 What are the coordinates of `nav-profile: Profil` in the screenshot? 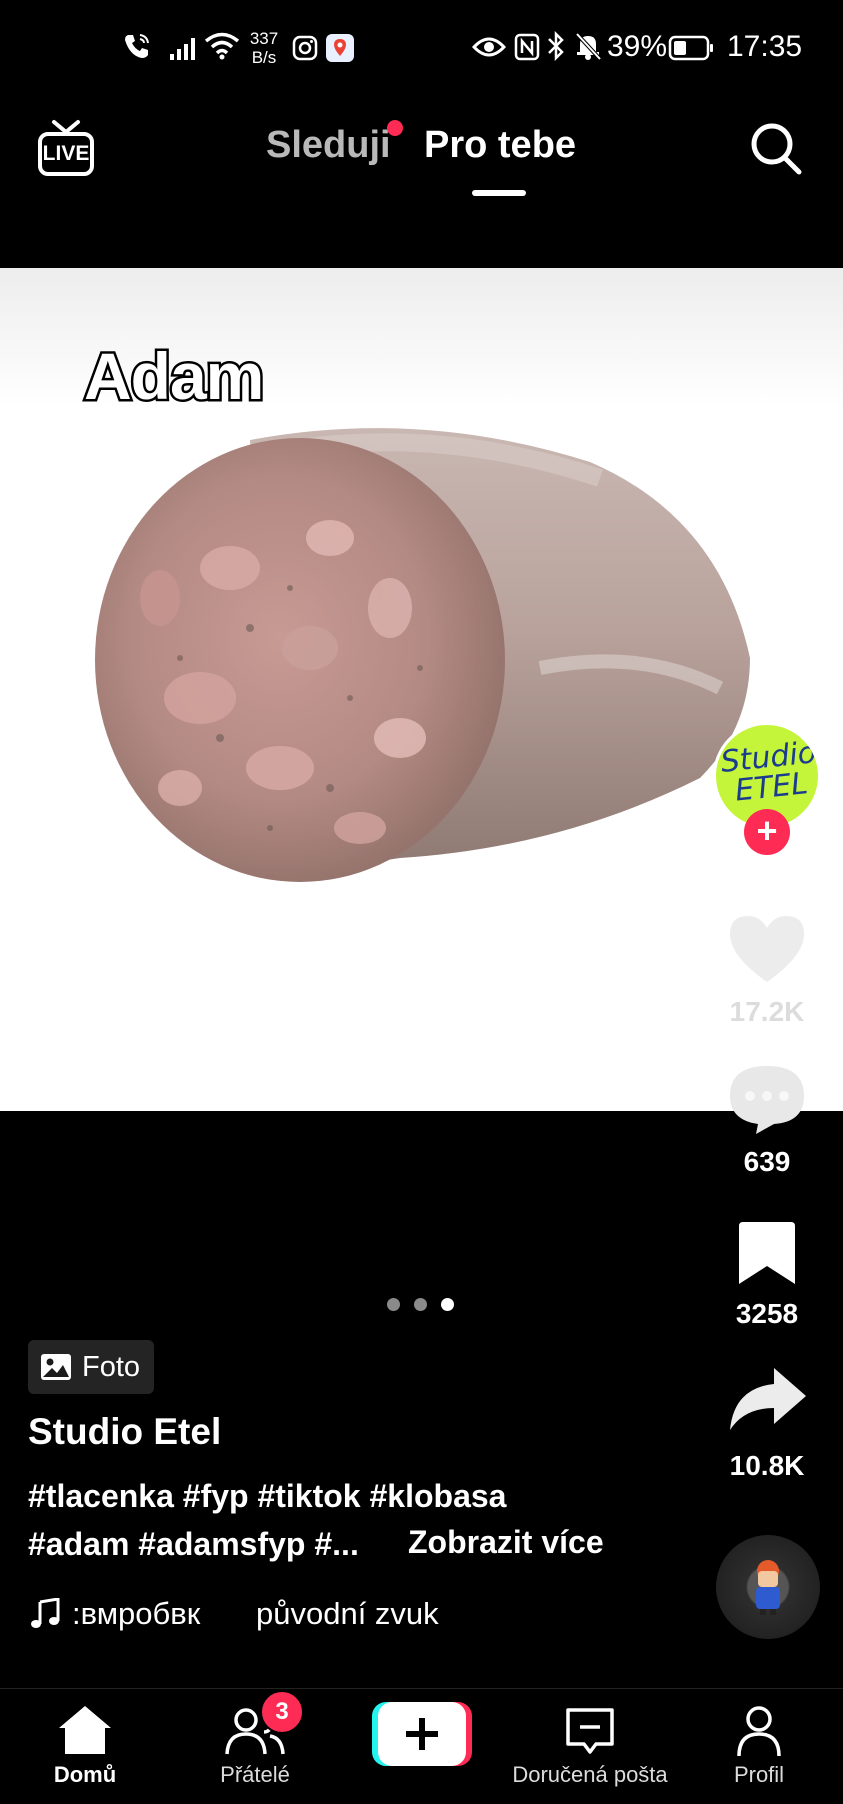 It's located at (759, 1748).